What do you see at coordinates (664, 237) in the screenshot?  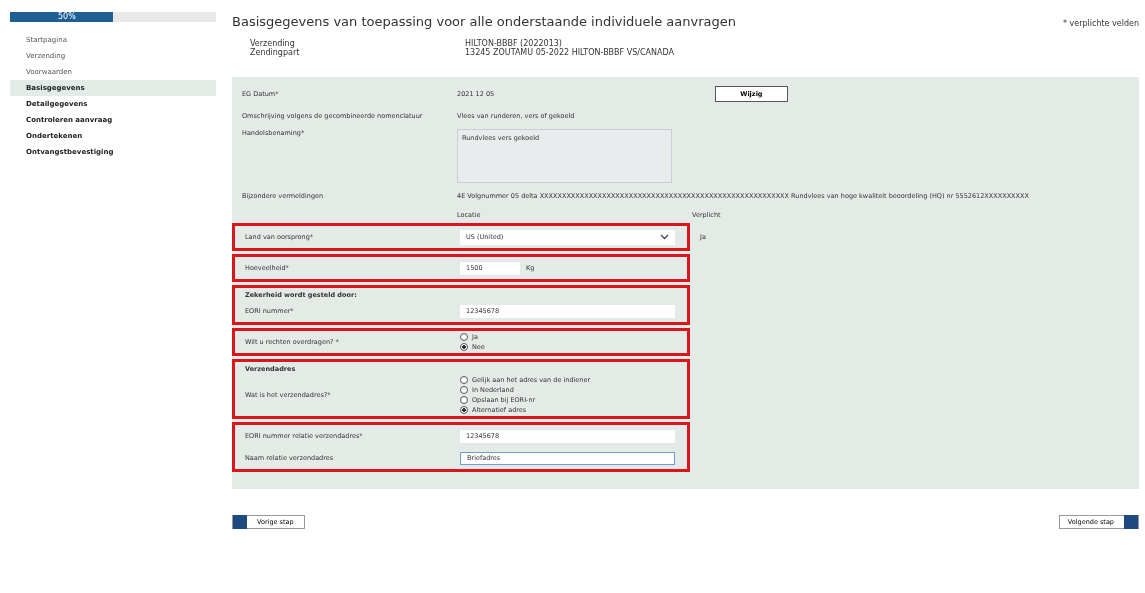 I see `chevron-icon` at bounding box center [664, 237].